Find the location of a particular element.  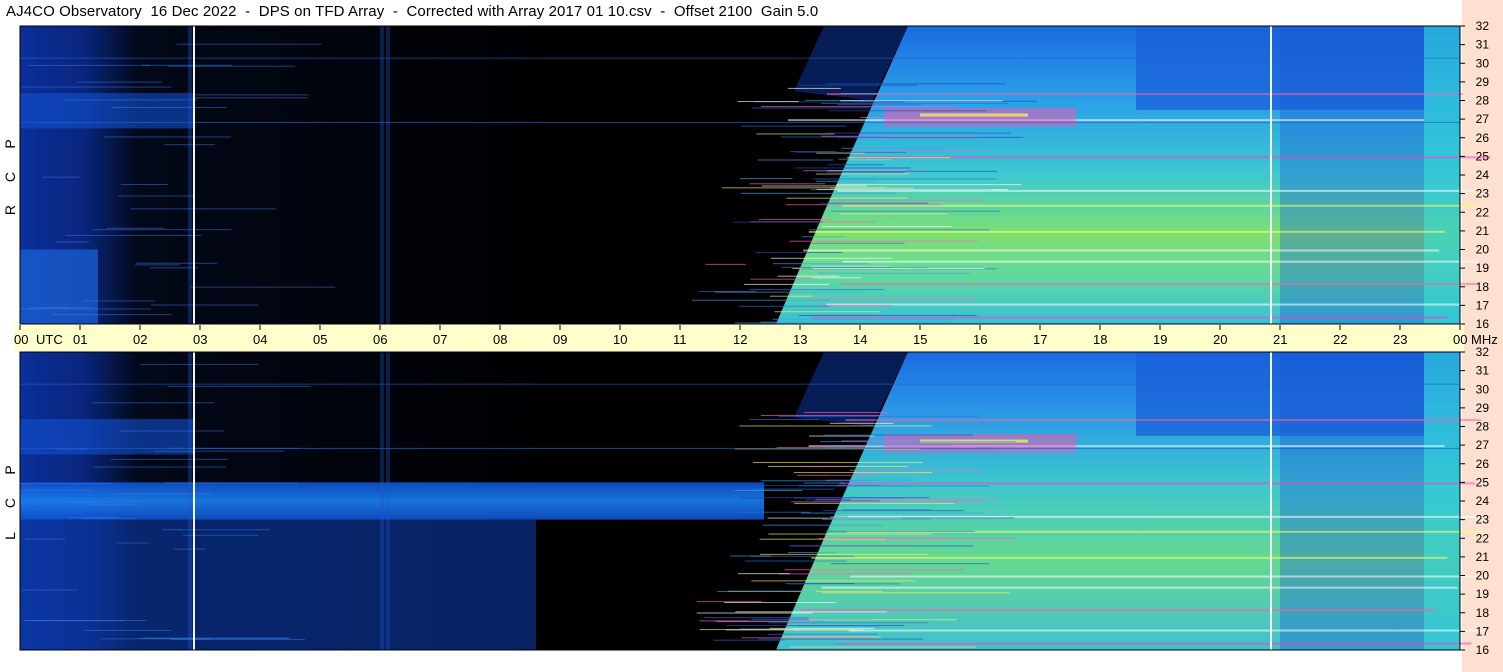

time-tick-label: 01 is located at coordinates (80, 339).